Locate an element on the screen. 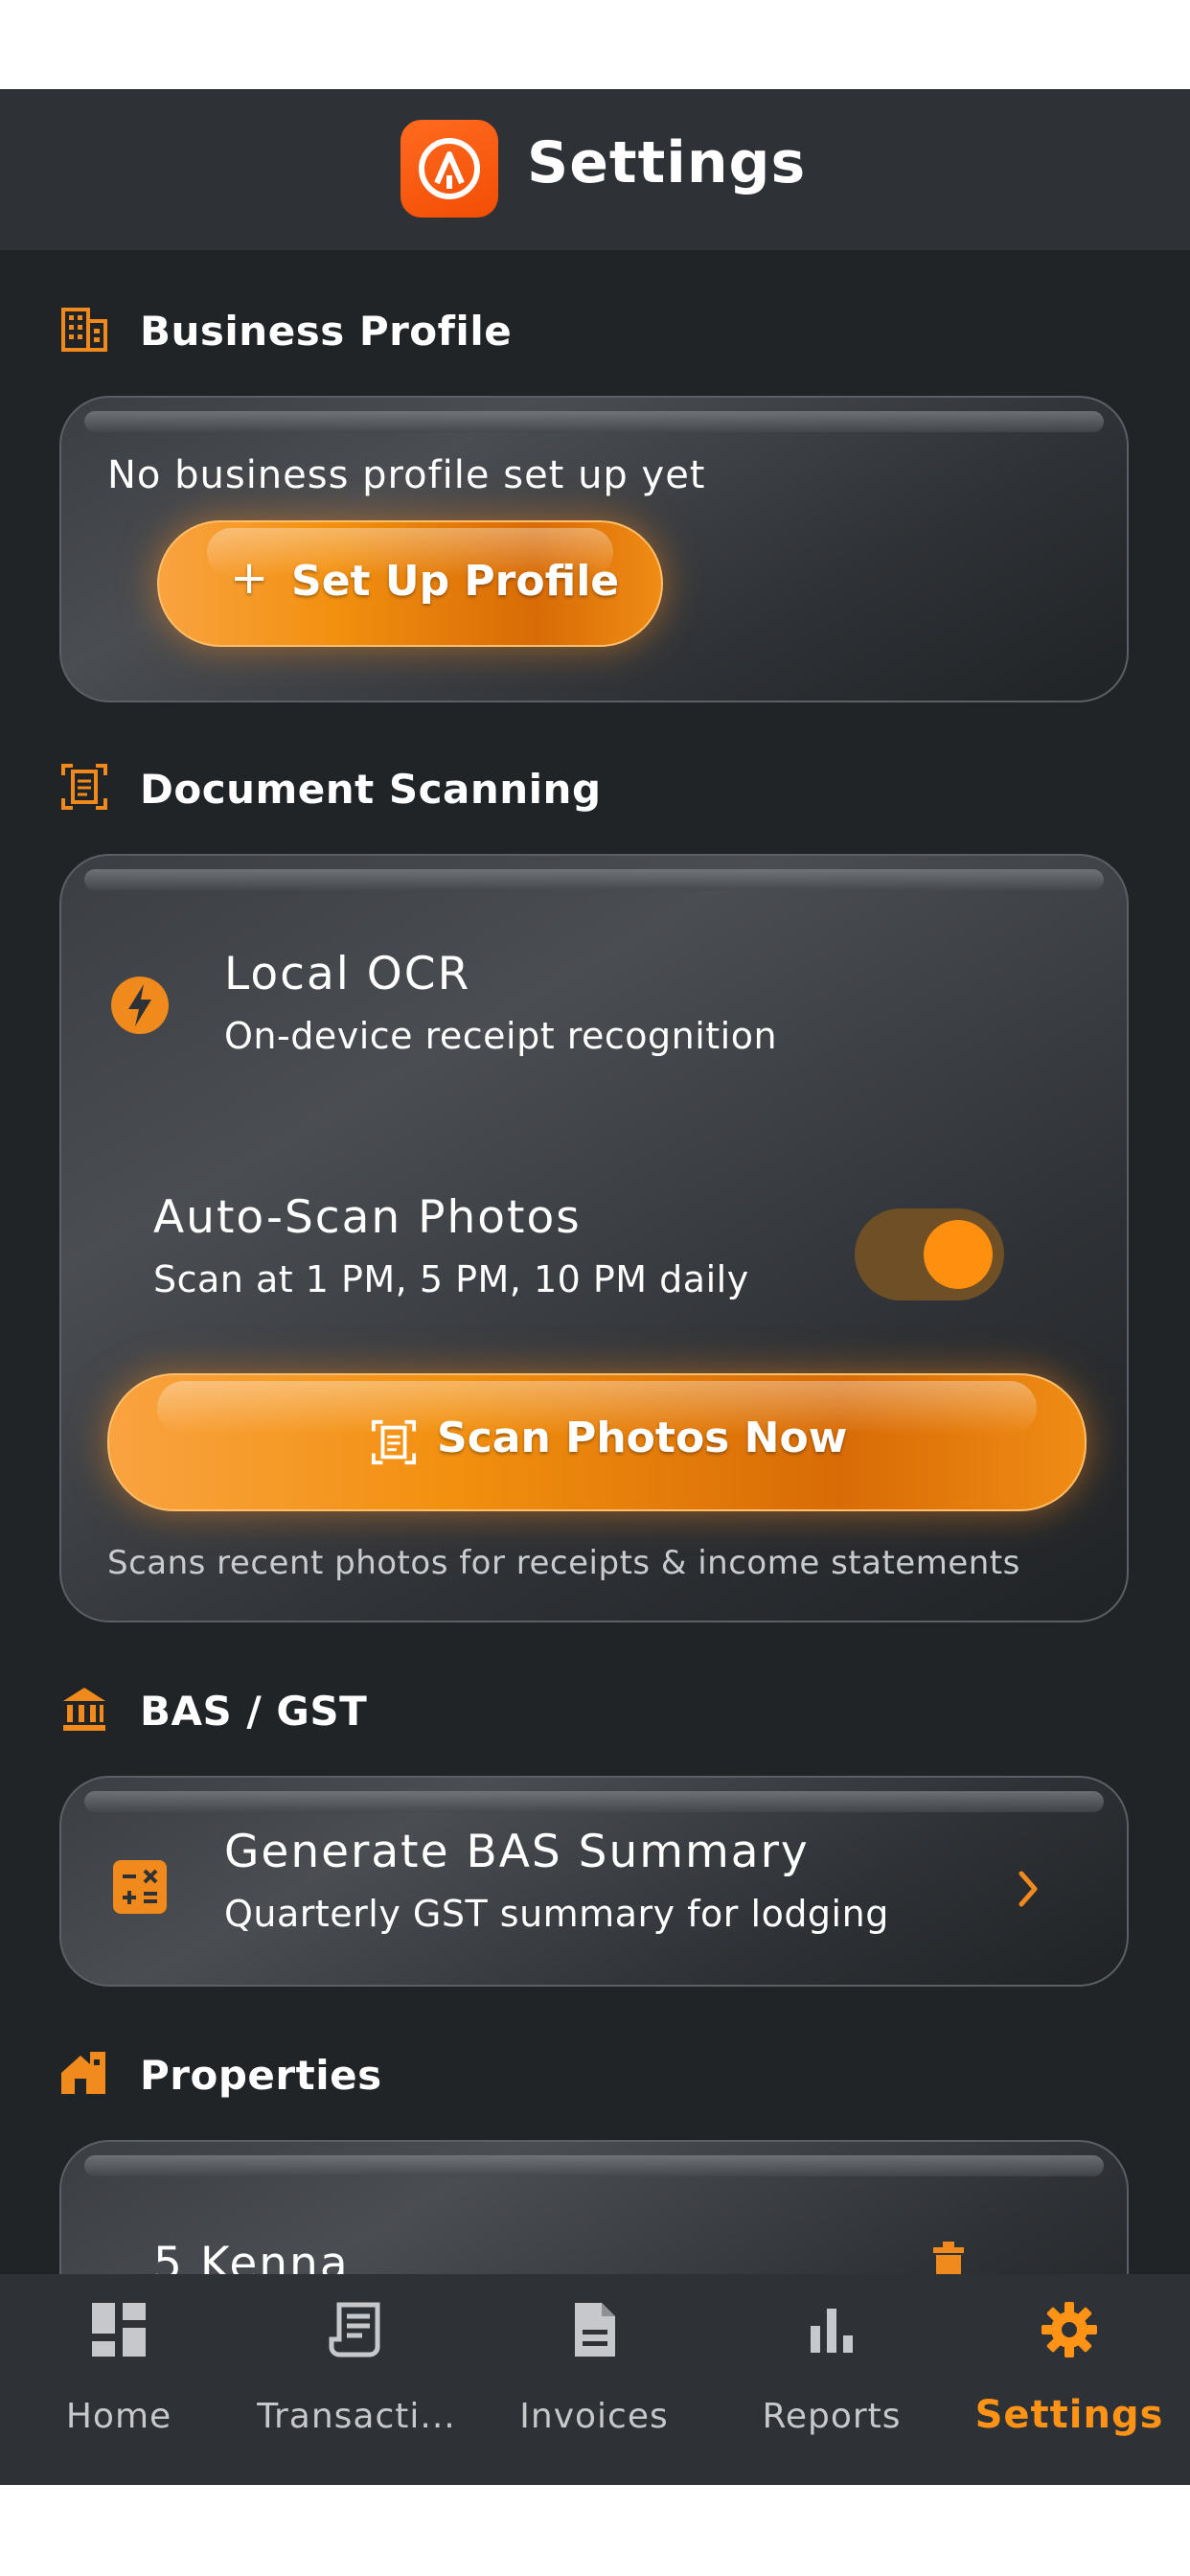 The image size is (1190, 2576). tab-label: Invoices is located at coordinates (594, 2416).